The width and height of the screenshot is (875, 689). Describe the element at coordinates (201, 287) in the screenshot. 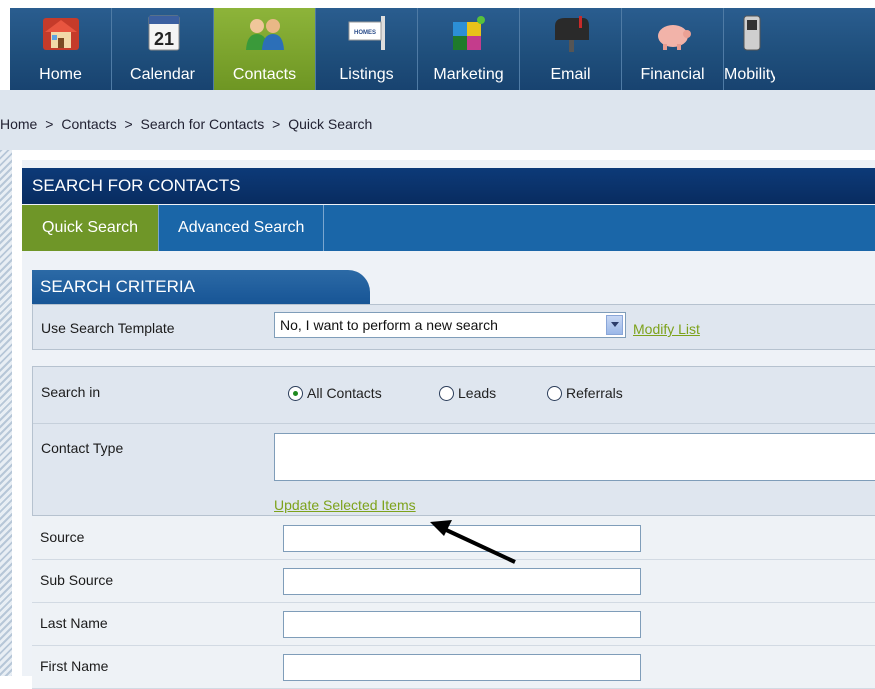

I see `search-criteria-header: SEARCH CRITERIA` at that location.